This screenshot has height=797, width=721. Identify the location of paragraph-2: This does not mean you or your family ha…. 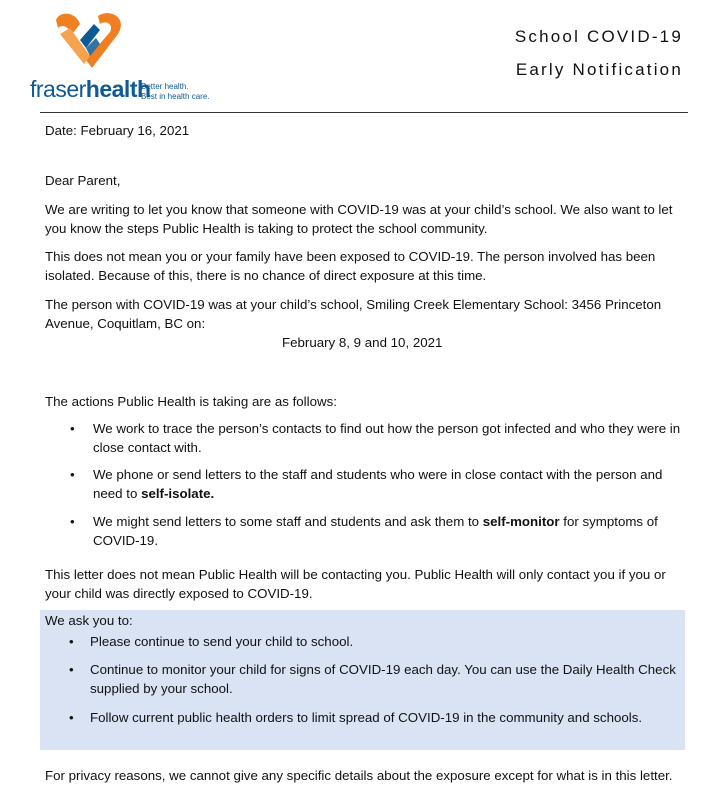
(350, 266).